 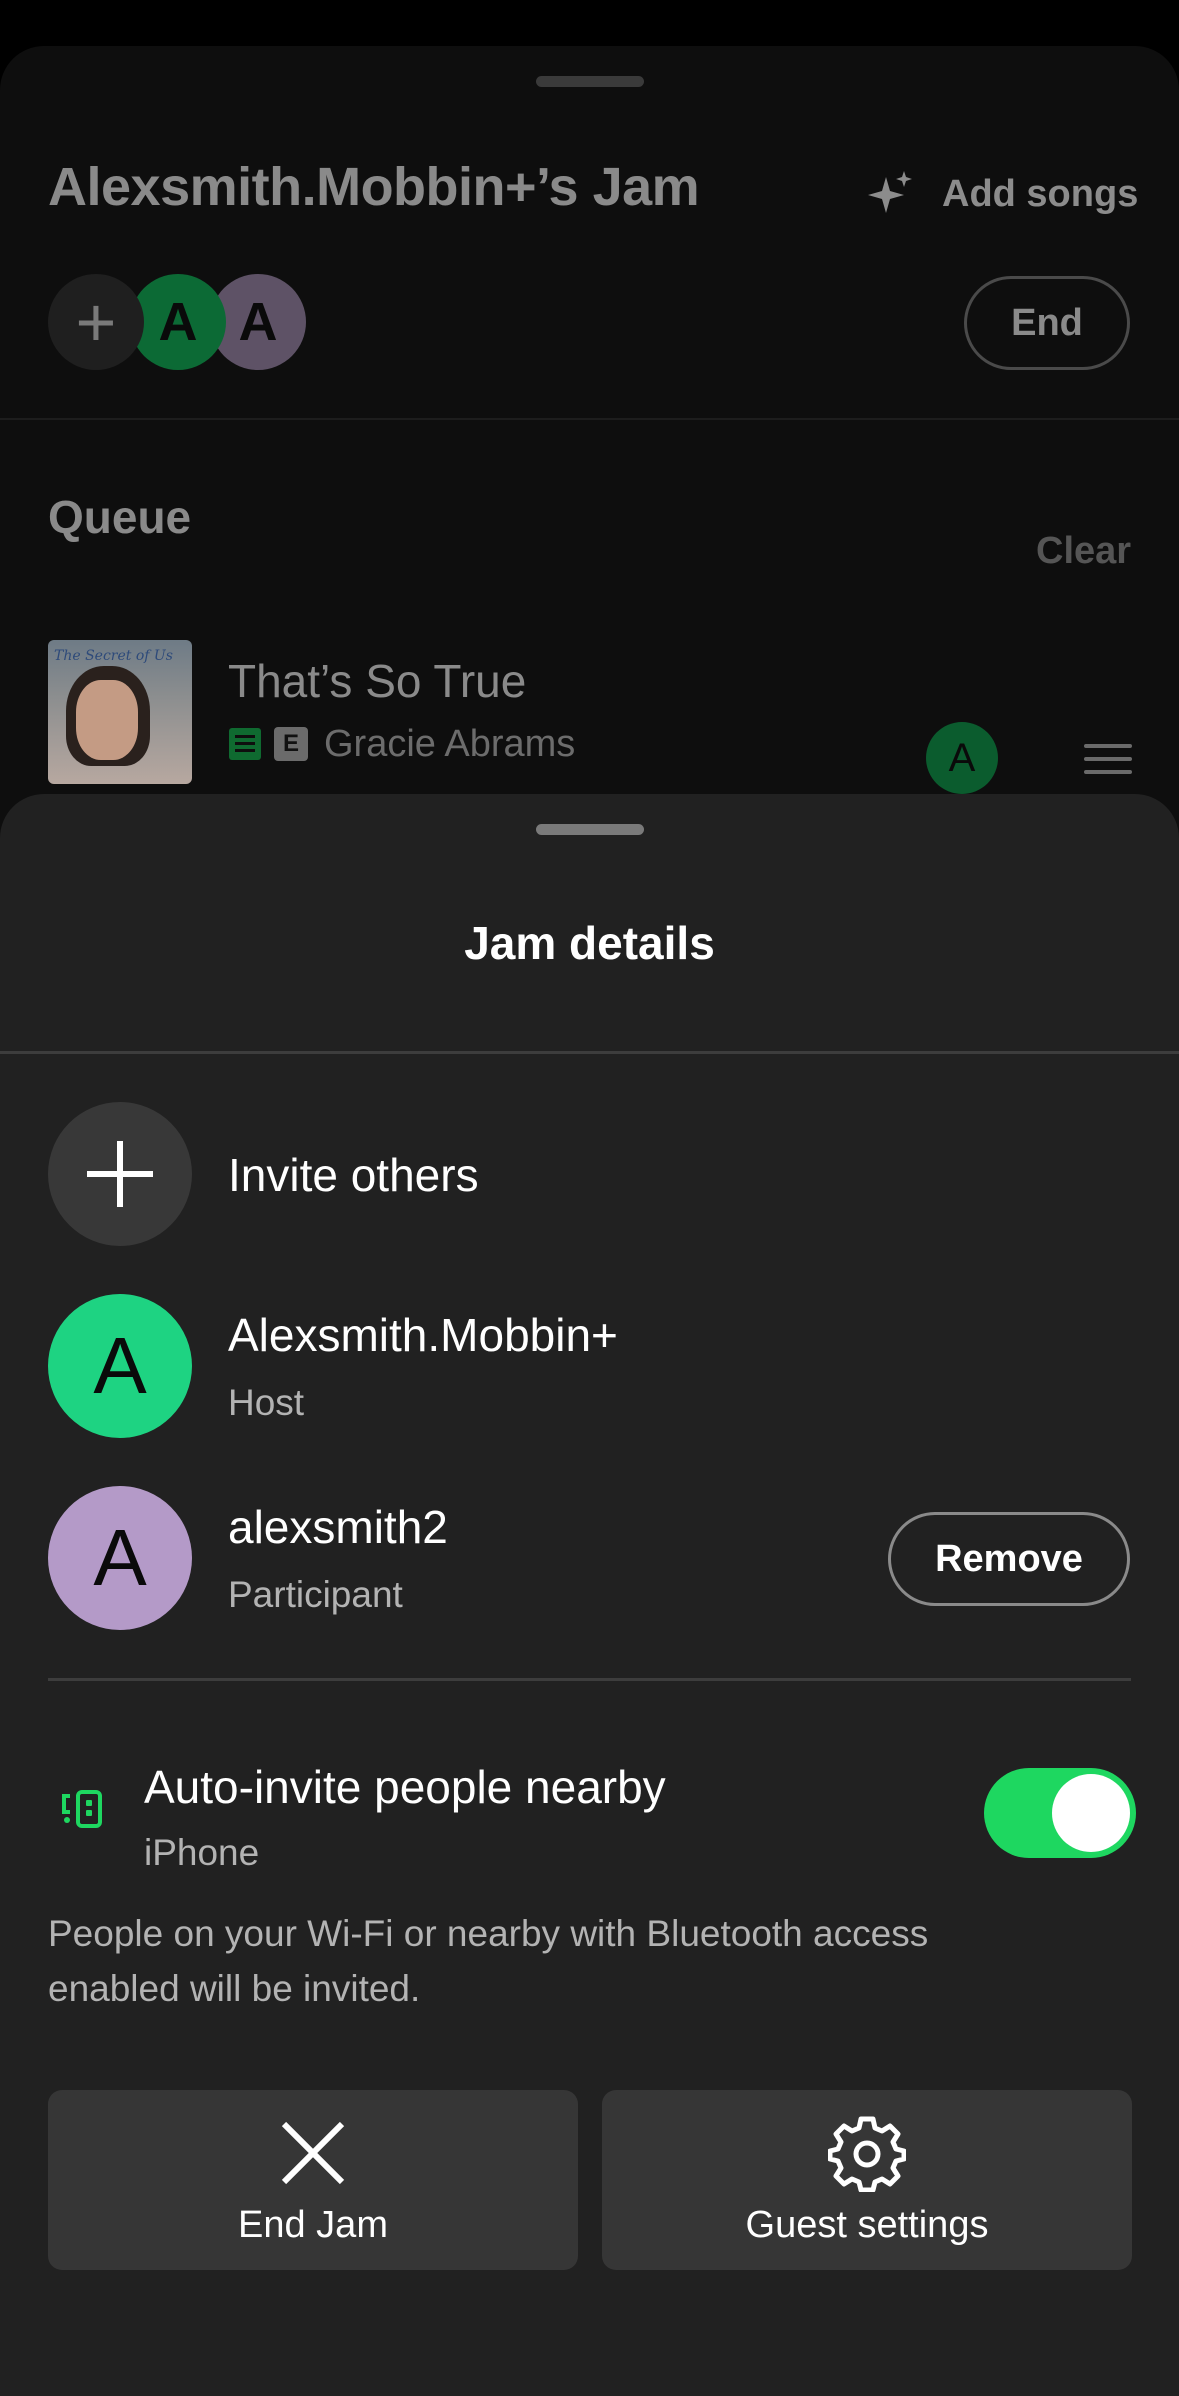 What do you see at coordinates (590, 829) in the screenshot?
I see `sheet-drag-handle` at bounding box center [590, 829].